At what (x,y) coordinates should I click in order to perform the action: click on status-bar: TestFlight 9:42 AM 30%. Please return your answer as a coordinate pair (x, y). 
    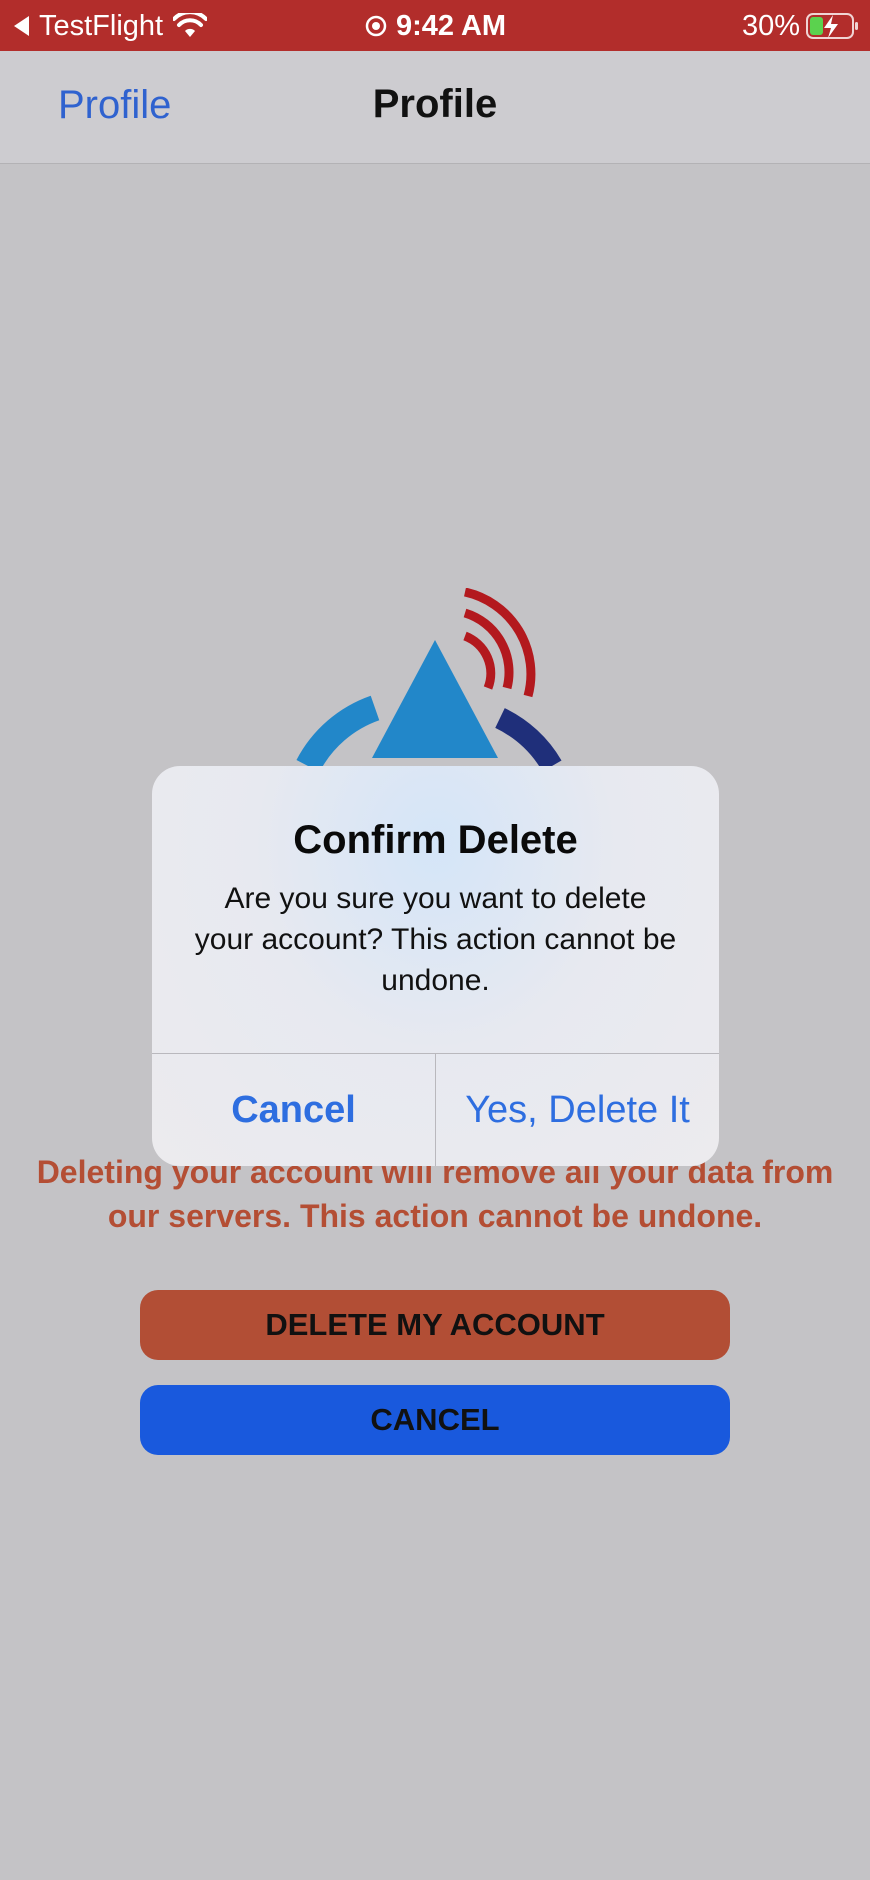
    Looking at the image, I should click on (435, 25).